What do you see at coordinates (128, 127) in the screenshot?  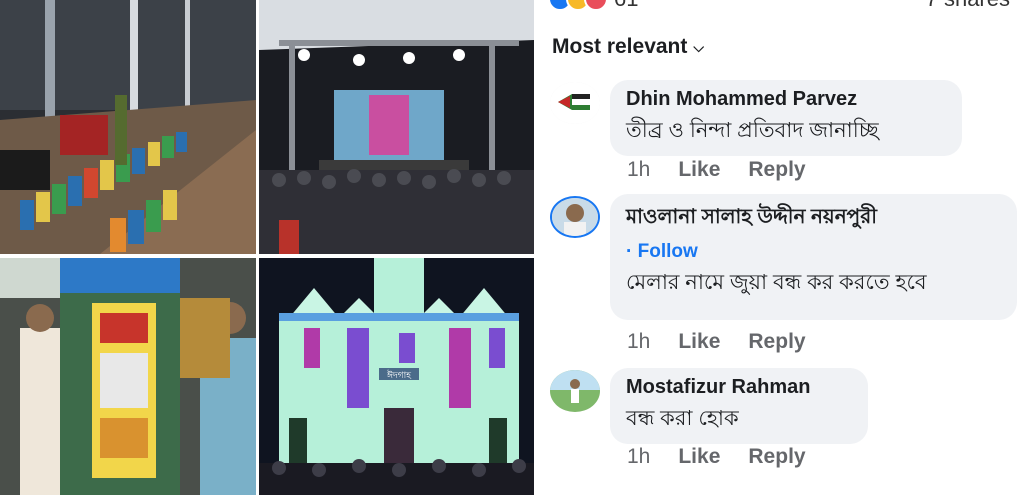 I see `photo-fairground-barrels` at bounding box center [128, 127].